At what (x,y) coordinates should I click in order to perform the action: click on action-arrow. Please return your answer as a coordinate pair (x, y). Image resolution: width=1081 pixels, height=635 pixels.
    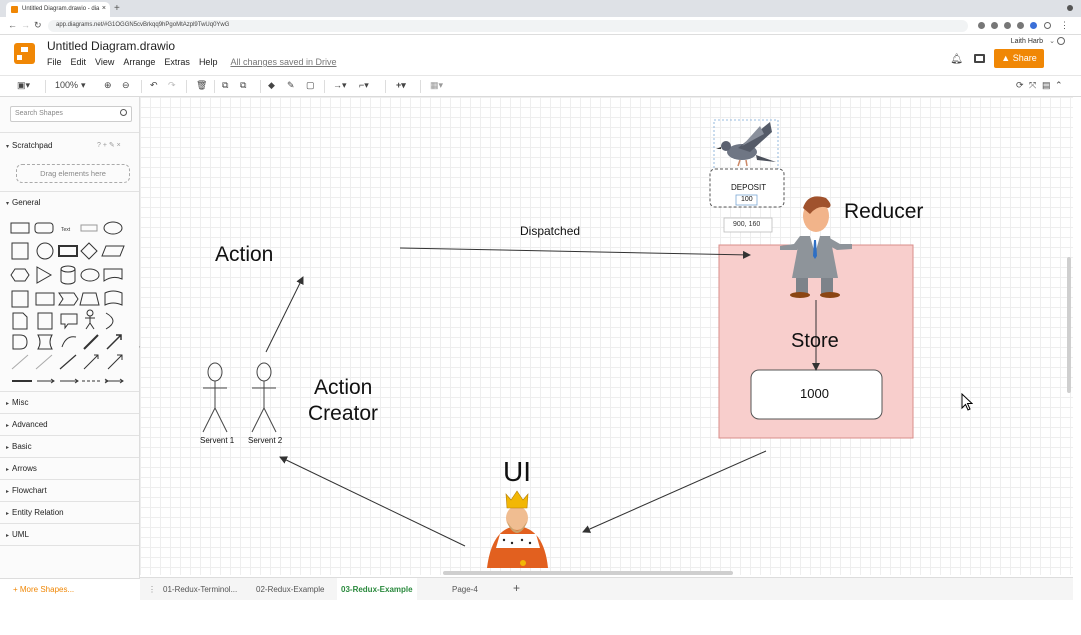
    Looking at the image, I should click on (284, 314).